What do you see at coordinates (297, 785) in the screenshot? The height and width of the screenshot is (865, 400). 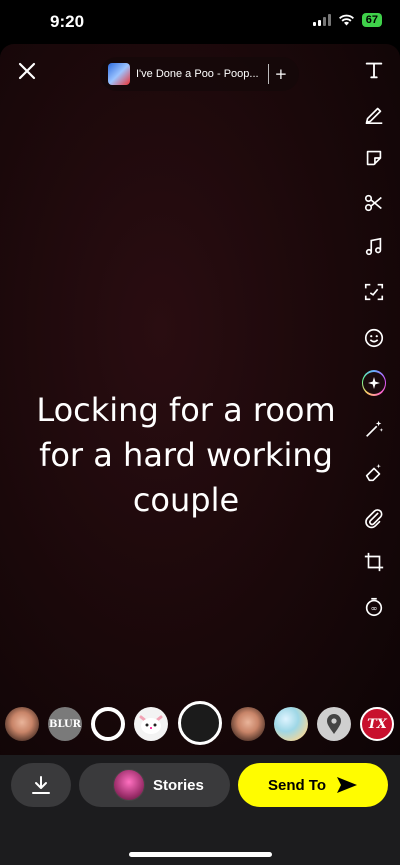 I see `send-to-label: Send To` at bounding box center [297, 785].